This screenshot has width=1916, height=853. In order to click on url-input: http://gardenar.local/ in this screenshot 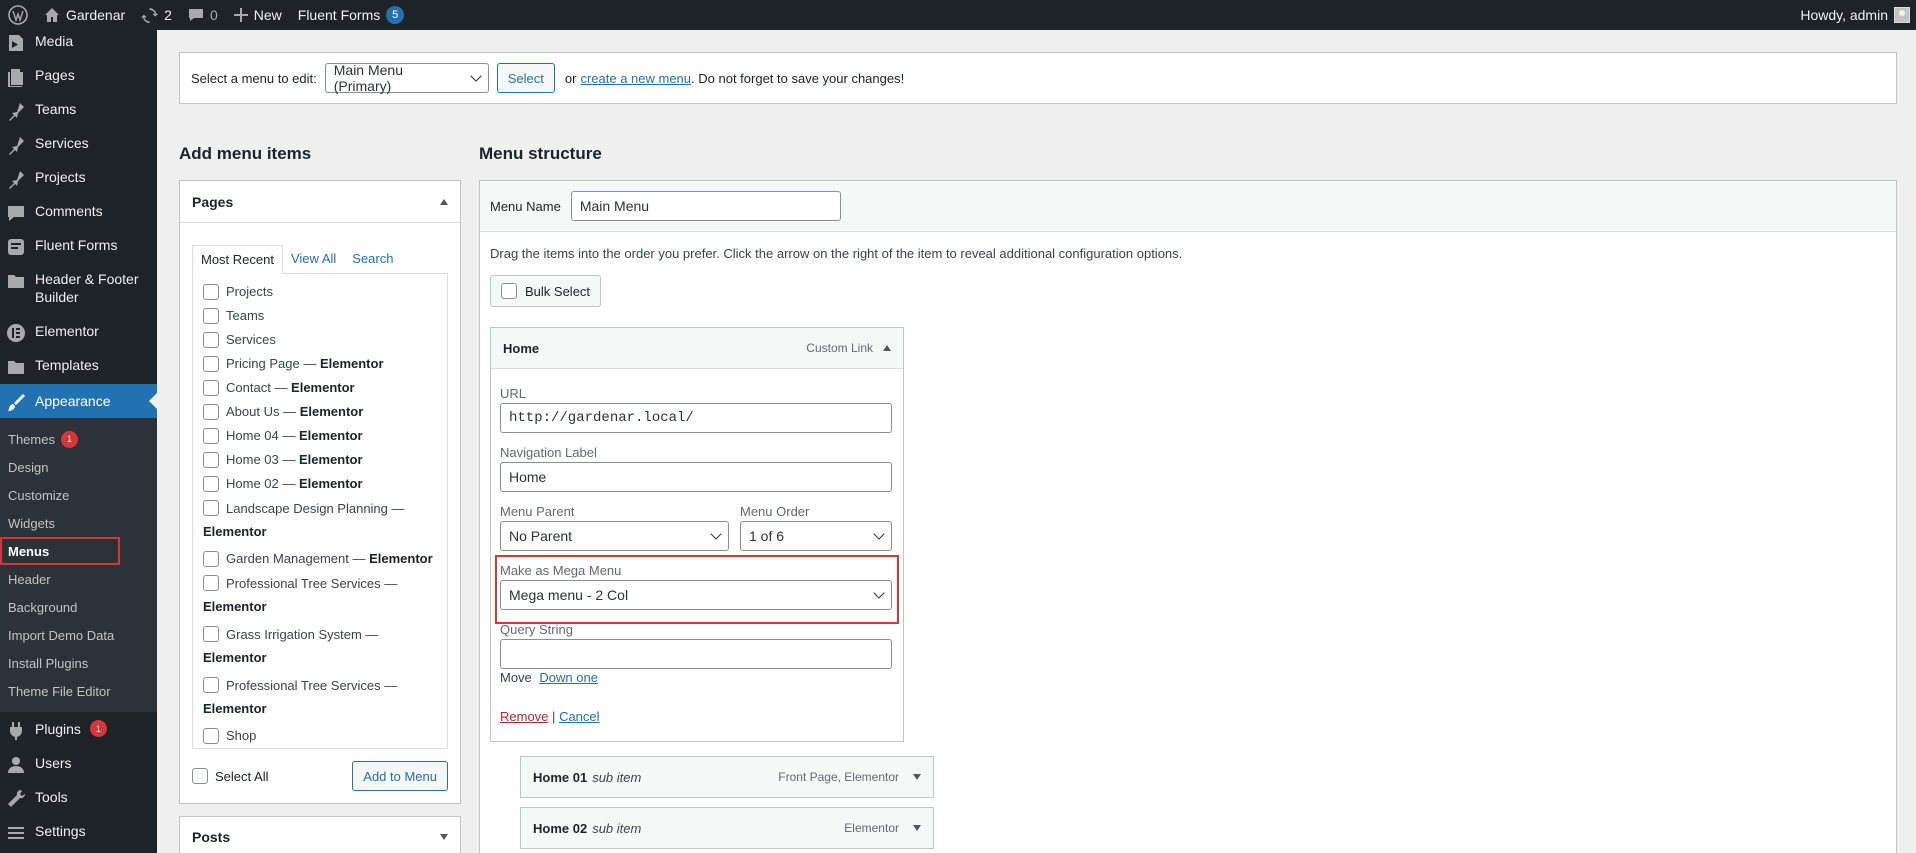, I will do `click(696, 418)`.